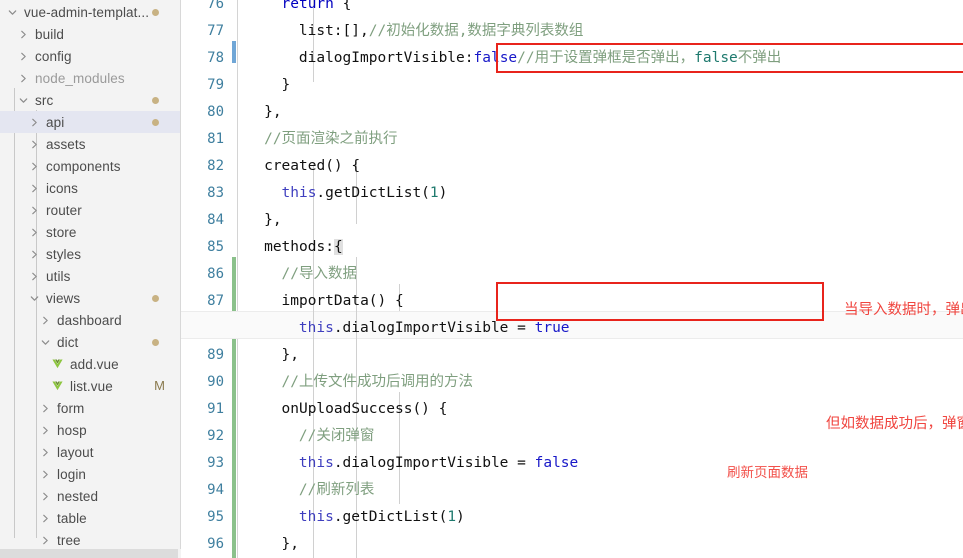  What do you see at coordinates (90, 342) in the screenshot?
I see `tree-item-dict: dict` at bounding box center [90, 342].